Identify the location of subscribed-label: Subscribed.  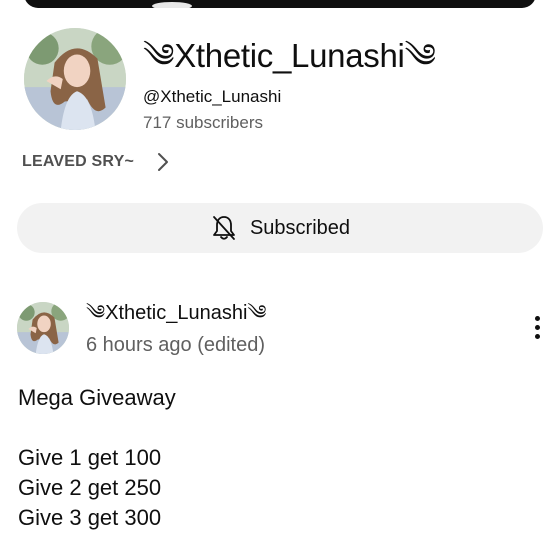
(300, 227).